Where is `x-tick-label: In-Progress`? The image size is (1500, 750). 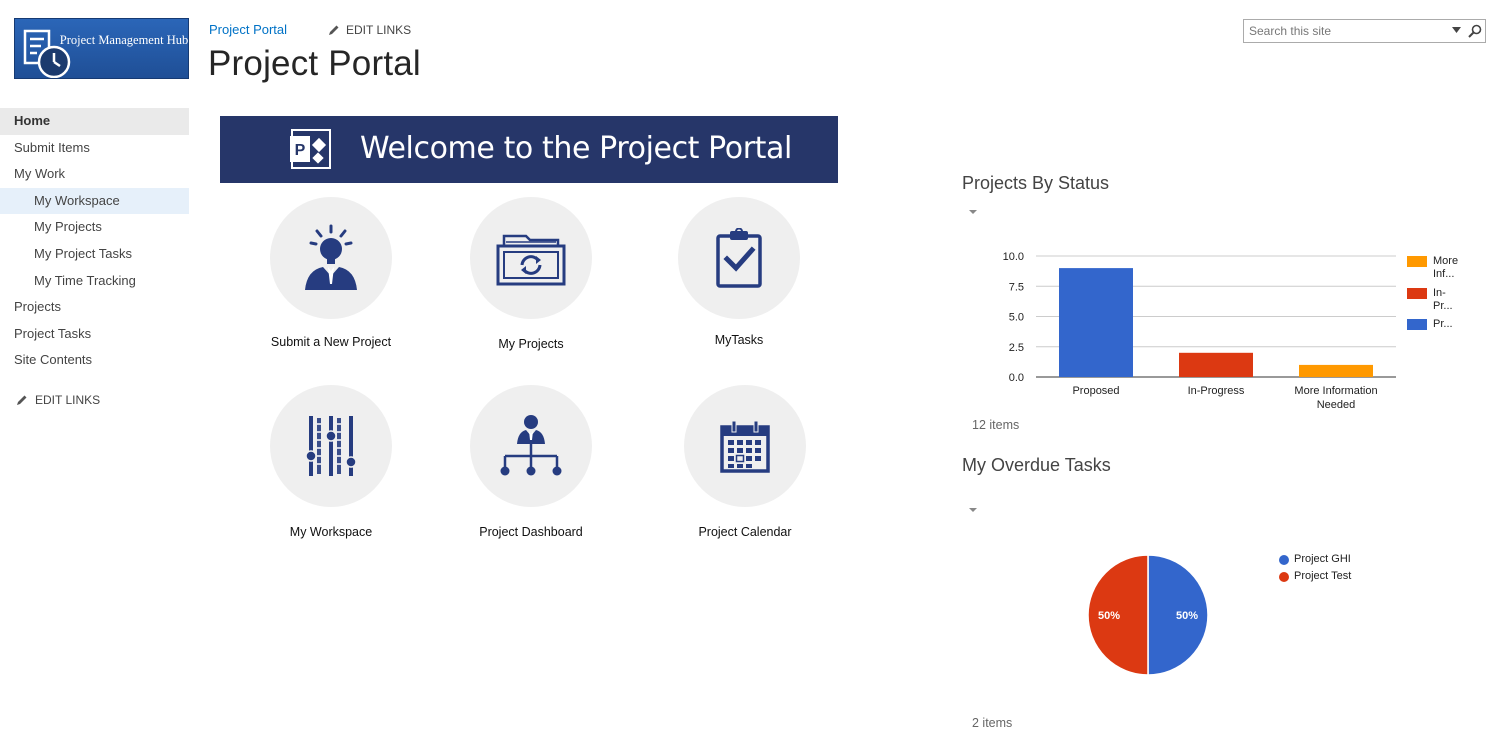 x-tick-label: In-Progress is located at coordinates (1216, 391).